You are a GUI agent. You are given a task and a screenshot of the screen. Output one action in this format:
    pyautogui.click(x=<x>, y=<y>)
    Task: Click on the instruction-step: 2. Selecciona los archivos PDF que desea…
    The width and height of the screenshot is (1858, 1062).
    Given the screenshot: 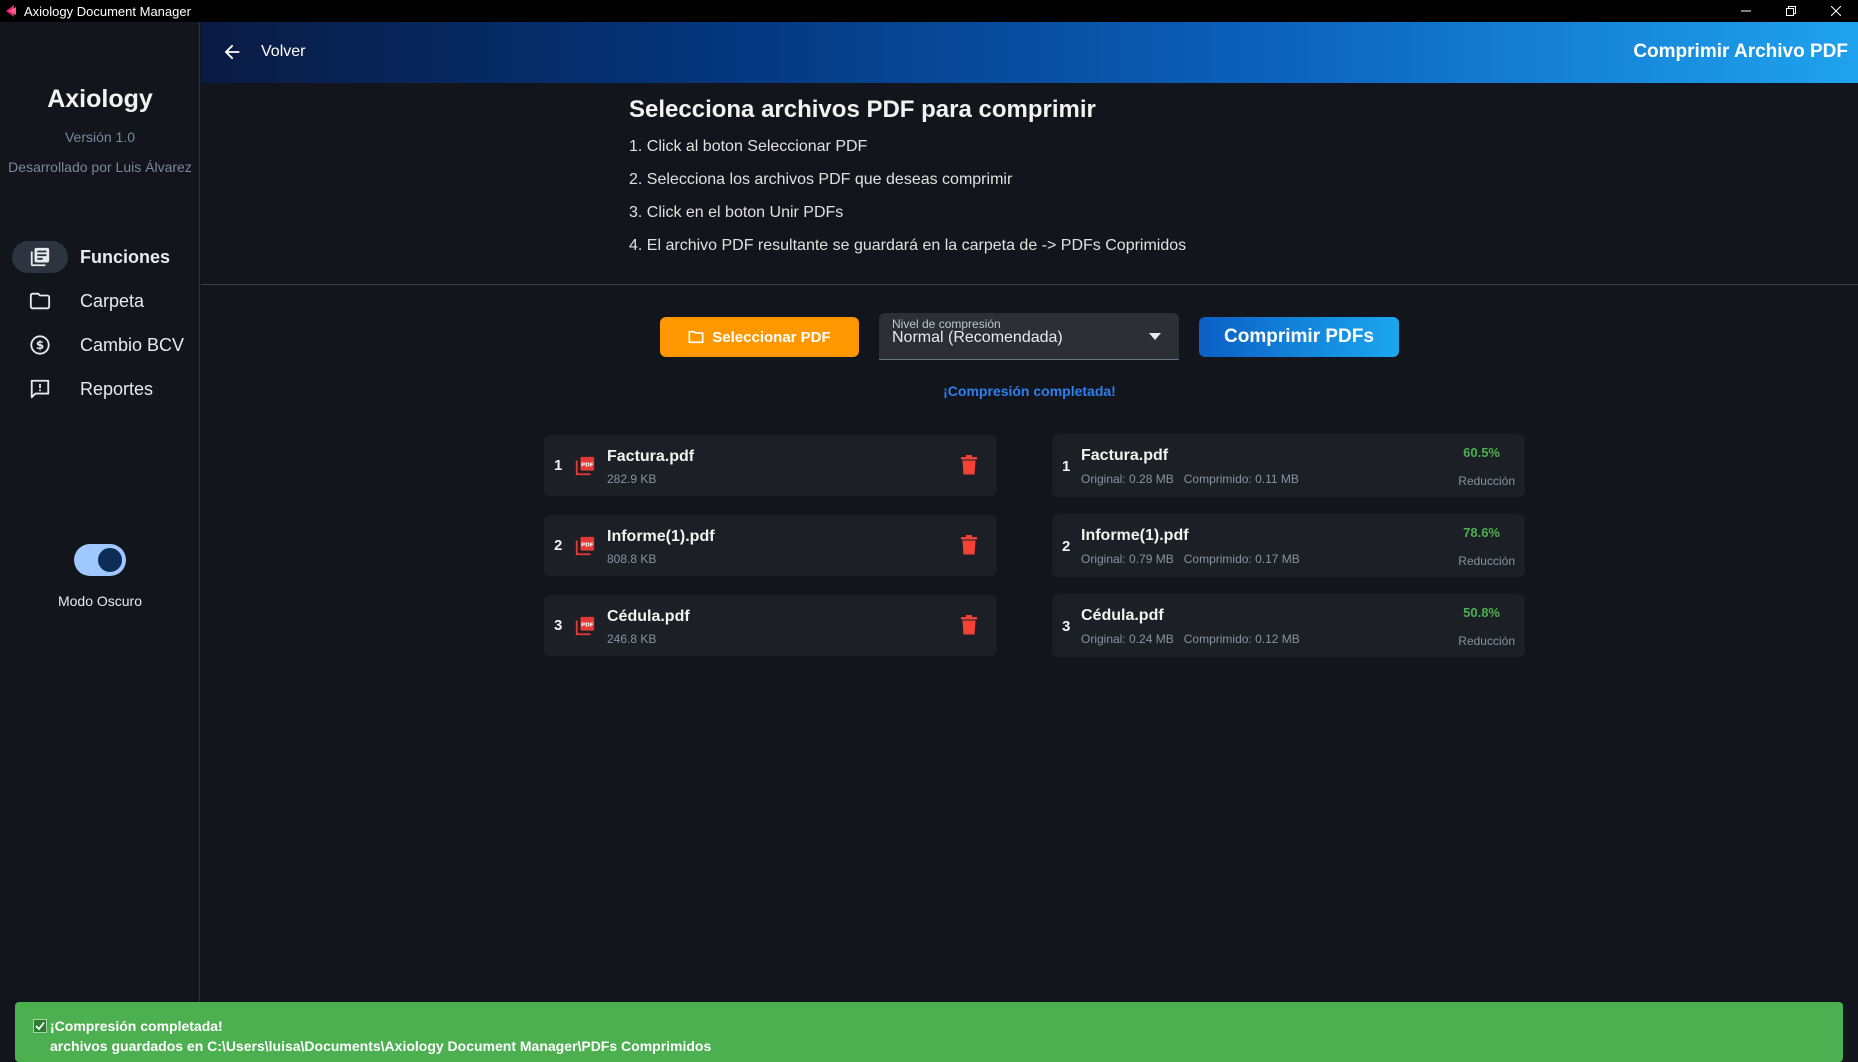 What is the action you would take?
    pyautogui.click(x=821, y=179)
    